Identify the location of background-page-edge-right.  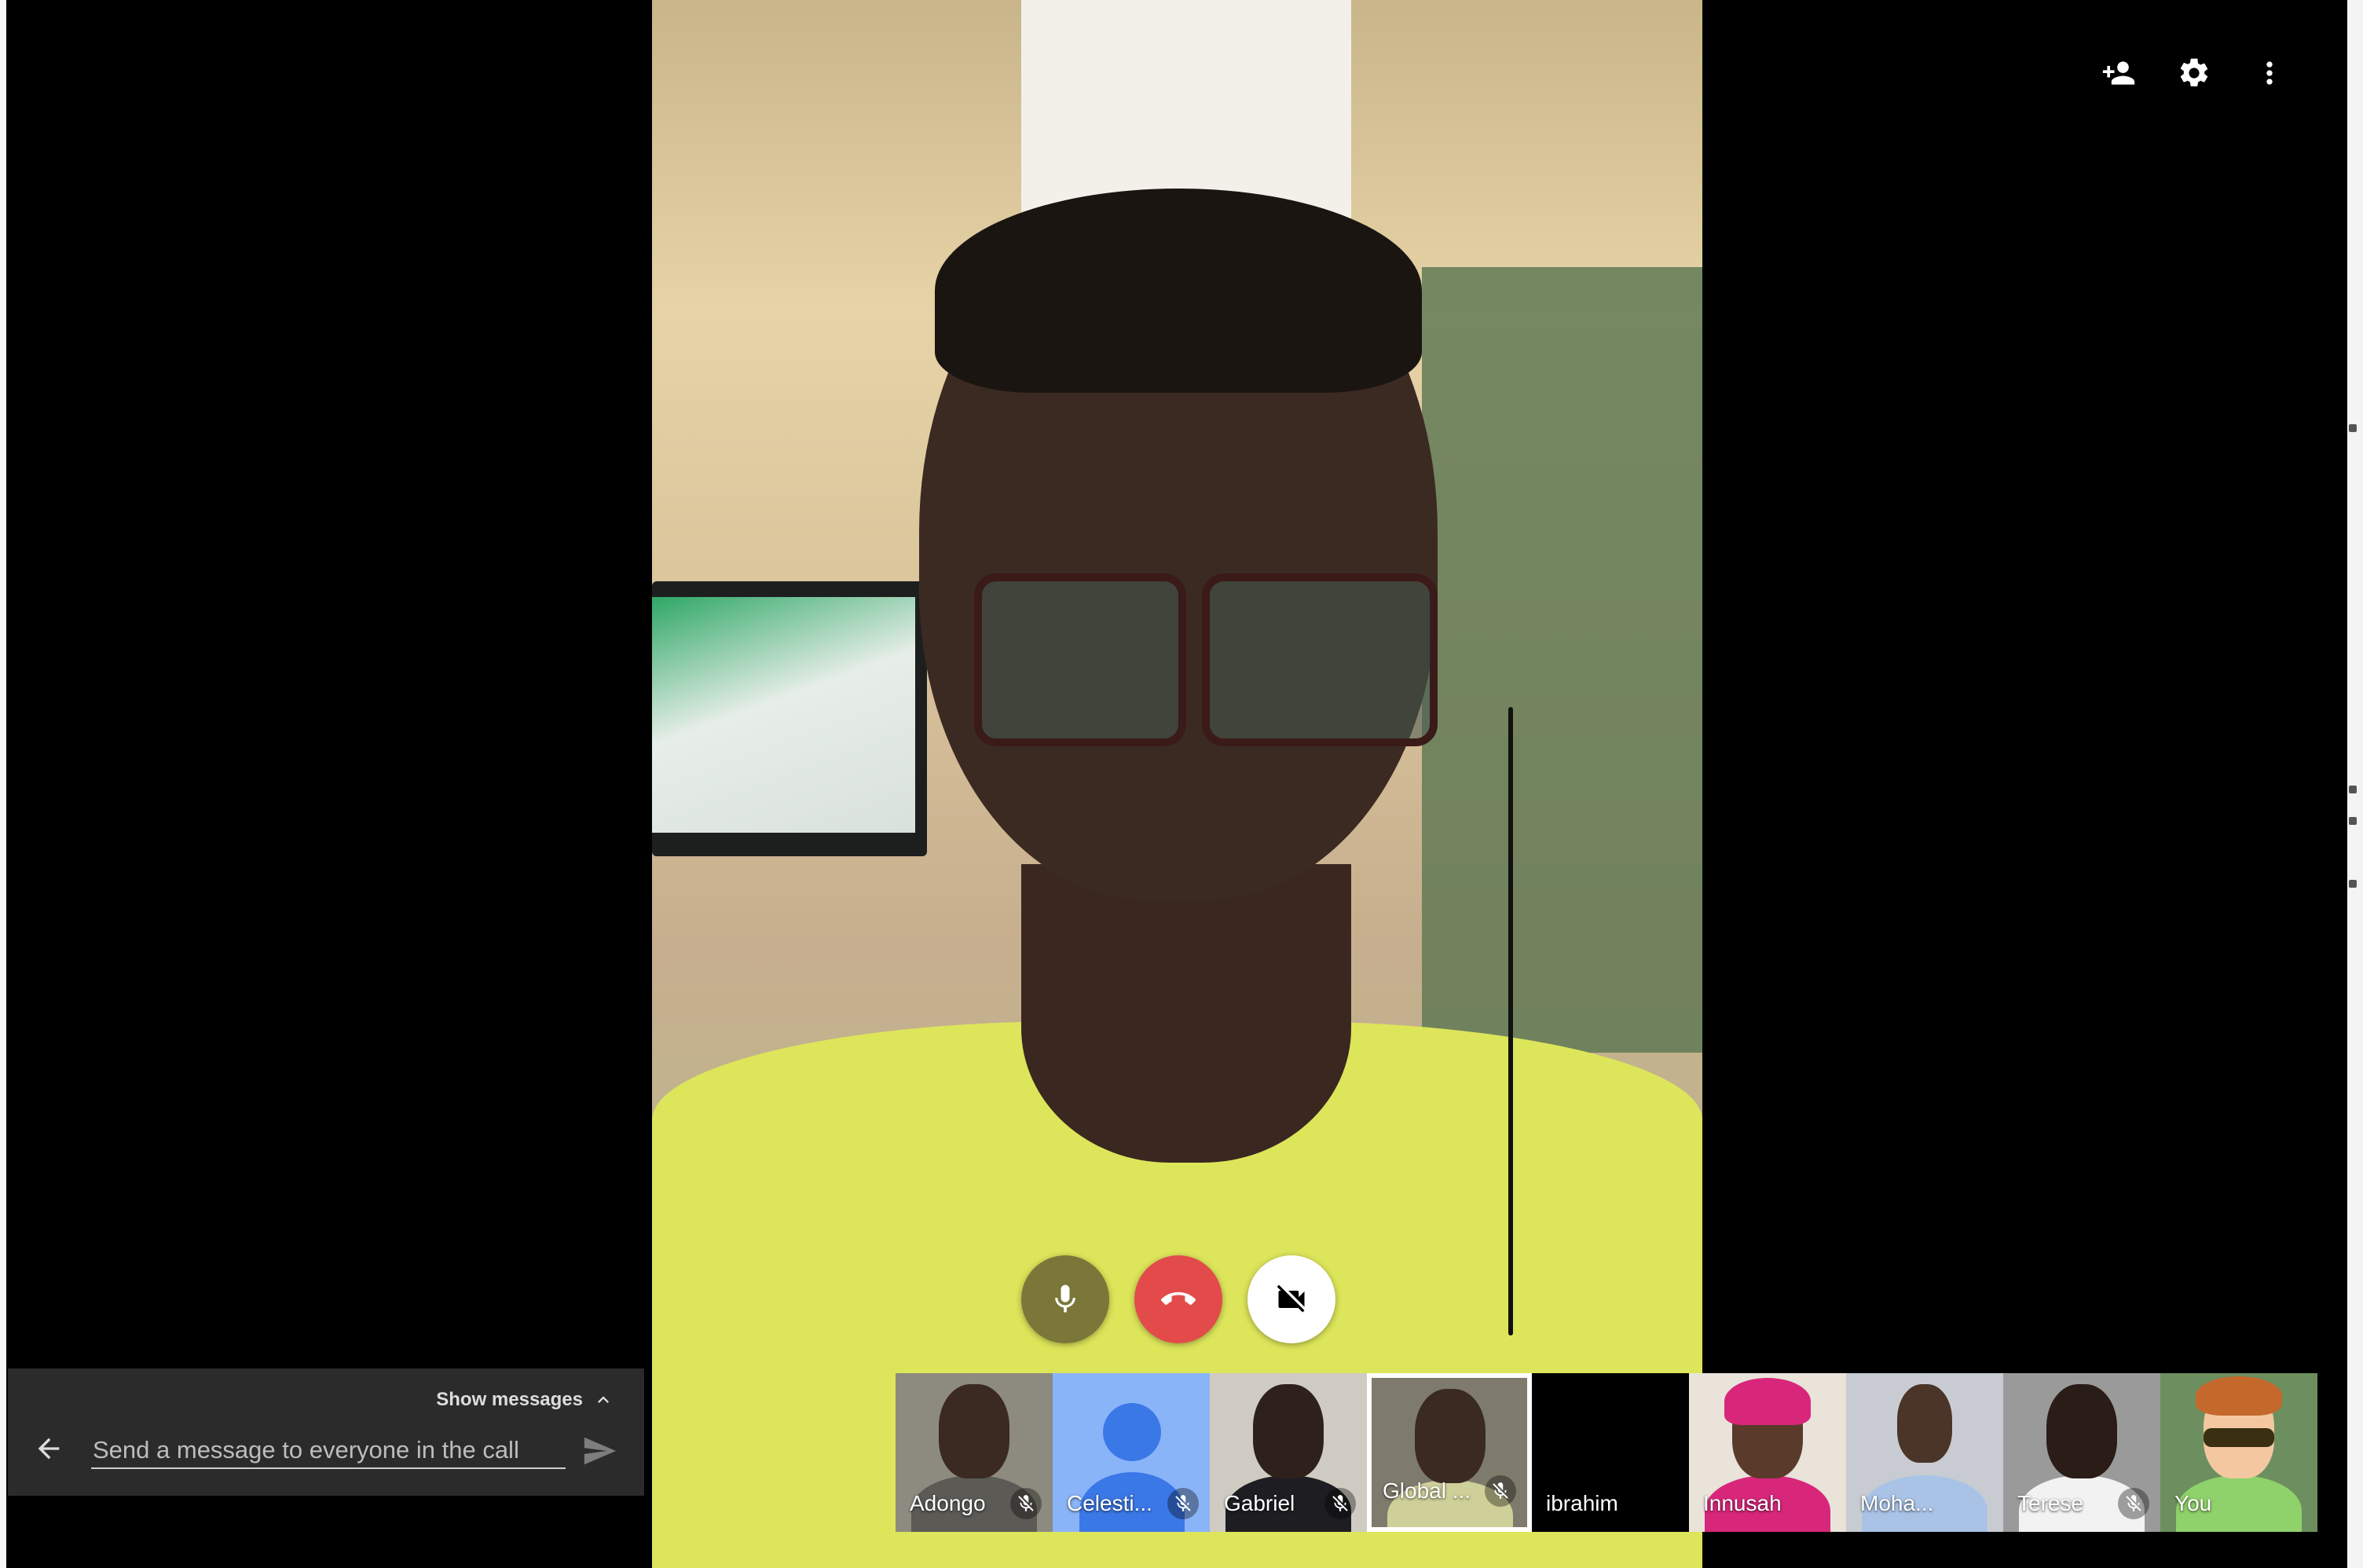
(2355, 784).